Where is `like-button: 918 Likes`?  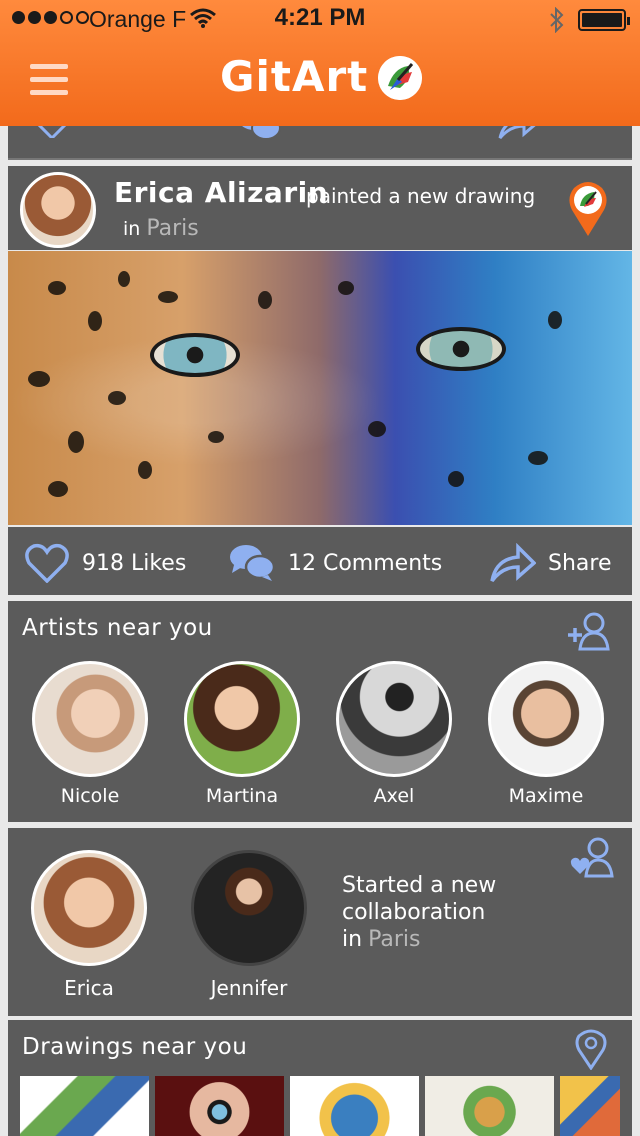
like-button: 918 Likes is located at coordinates (105, 563).